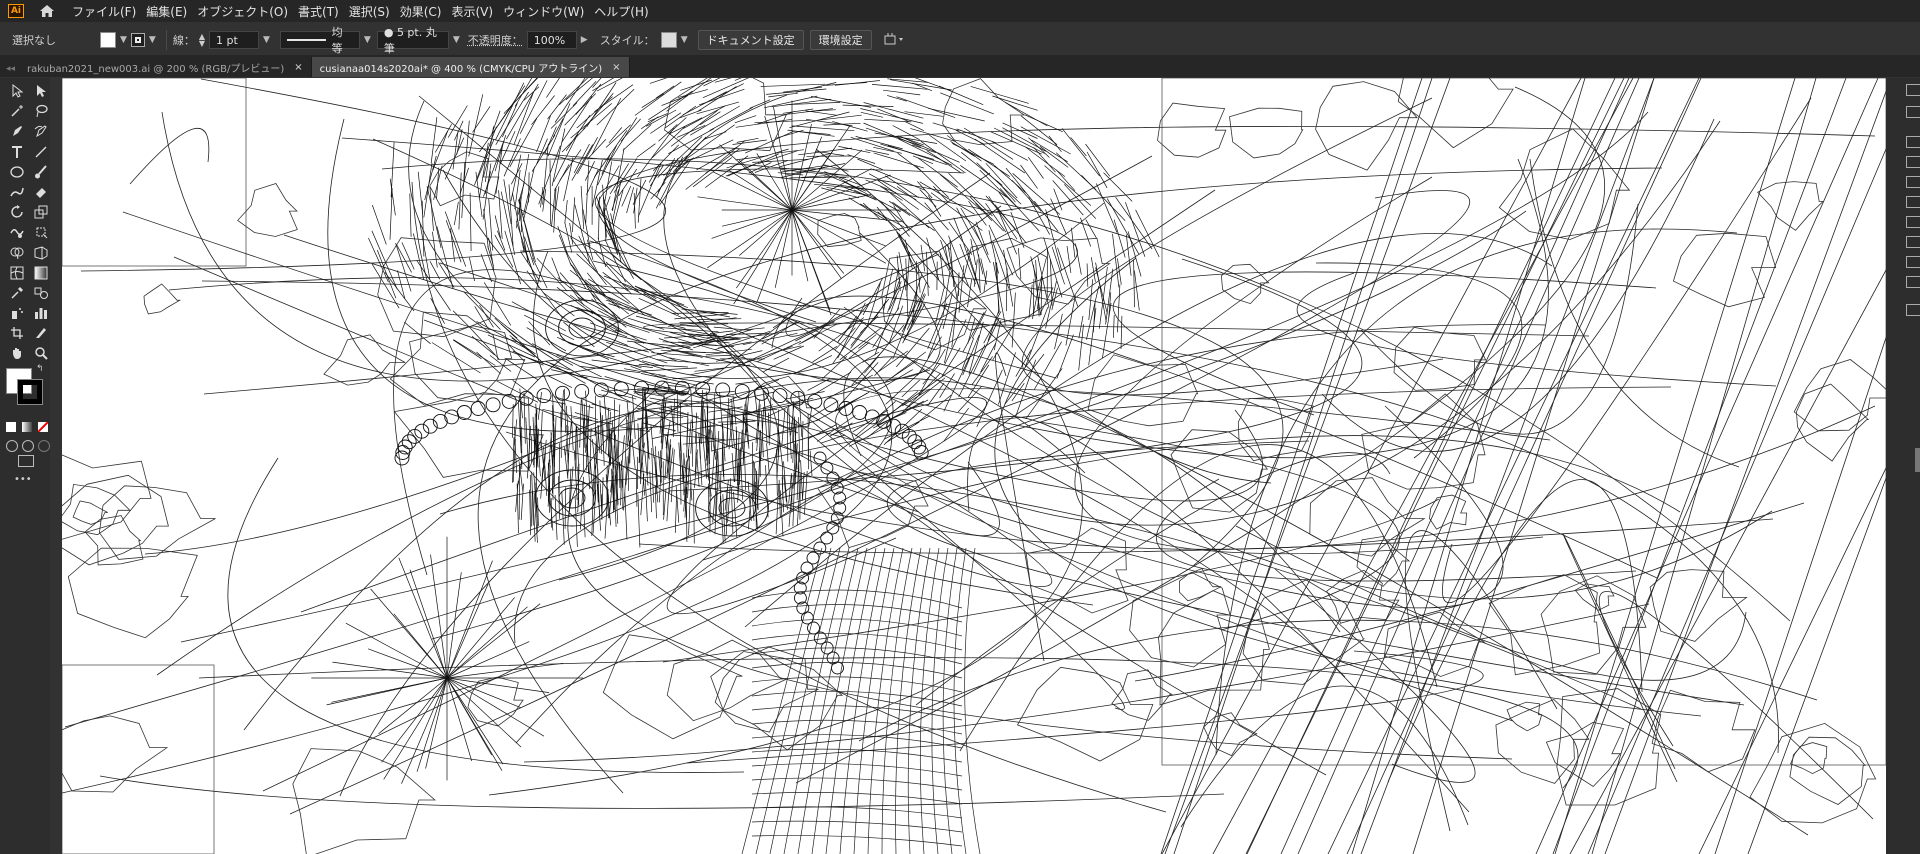 This screenshot has height=854, width=1920. What do you see at coordinates (44, 446) in the screenshot?
I see `draw-inside-icon` at bounding box center [44, 446].